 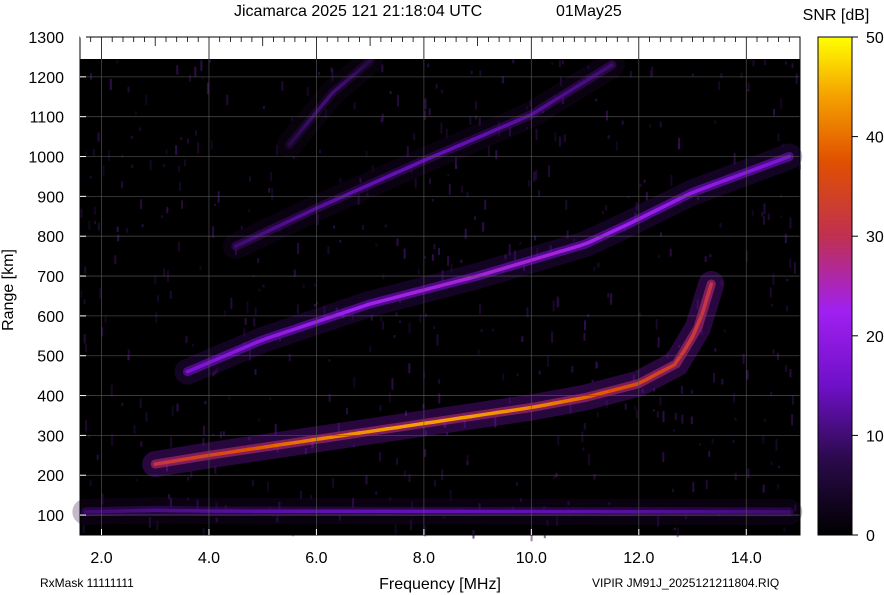 What do you see at coordinates (440, 48) in the screenshot?
I see `header-strip` at bounding box center [440, 48].